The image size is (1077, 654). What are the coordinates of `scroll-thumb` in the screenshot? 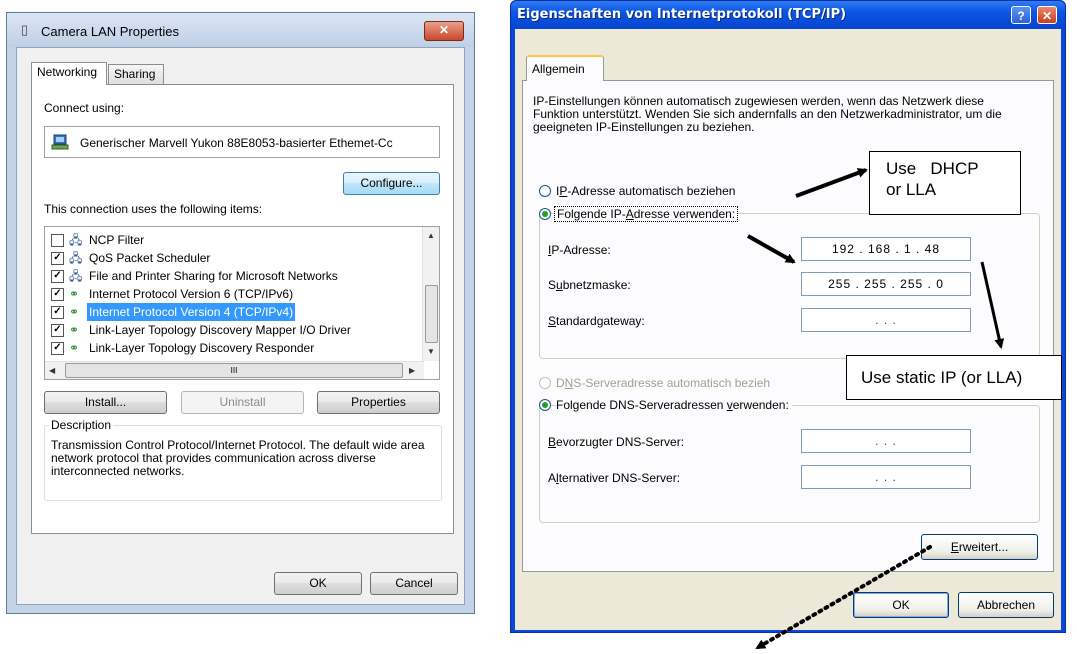 It's located at (431, 314).